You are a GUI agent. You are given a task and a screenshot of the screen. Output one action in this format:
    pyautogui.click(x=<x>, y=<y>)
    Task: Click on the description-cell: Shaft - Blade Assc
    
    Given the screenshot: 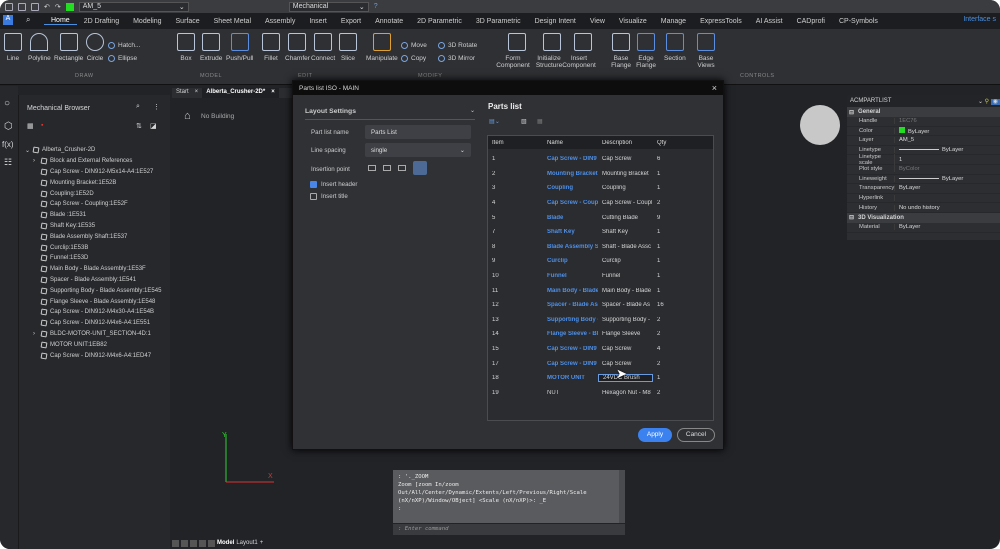 What is the action you would take?
    pyautogui.click(x=625, y=247)
    